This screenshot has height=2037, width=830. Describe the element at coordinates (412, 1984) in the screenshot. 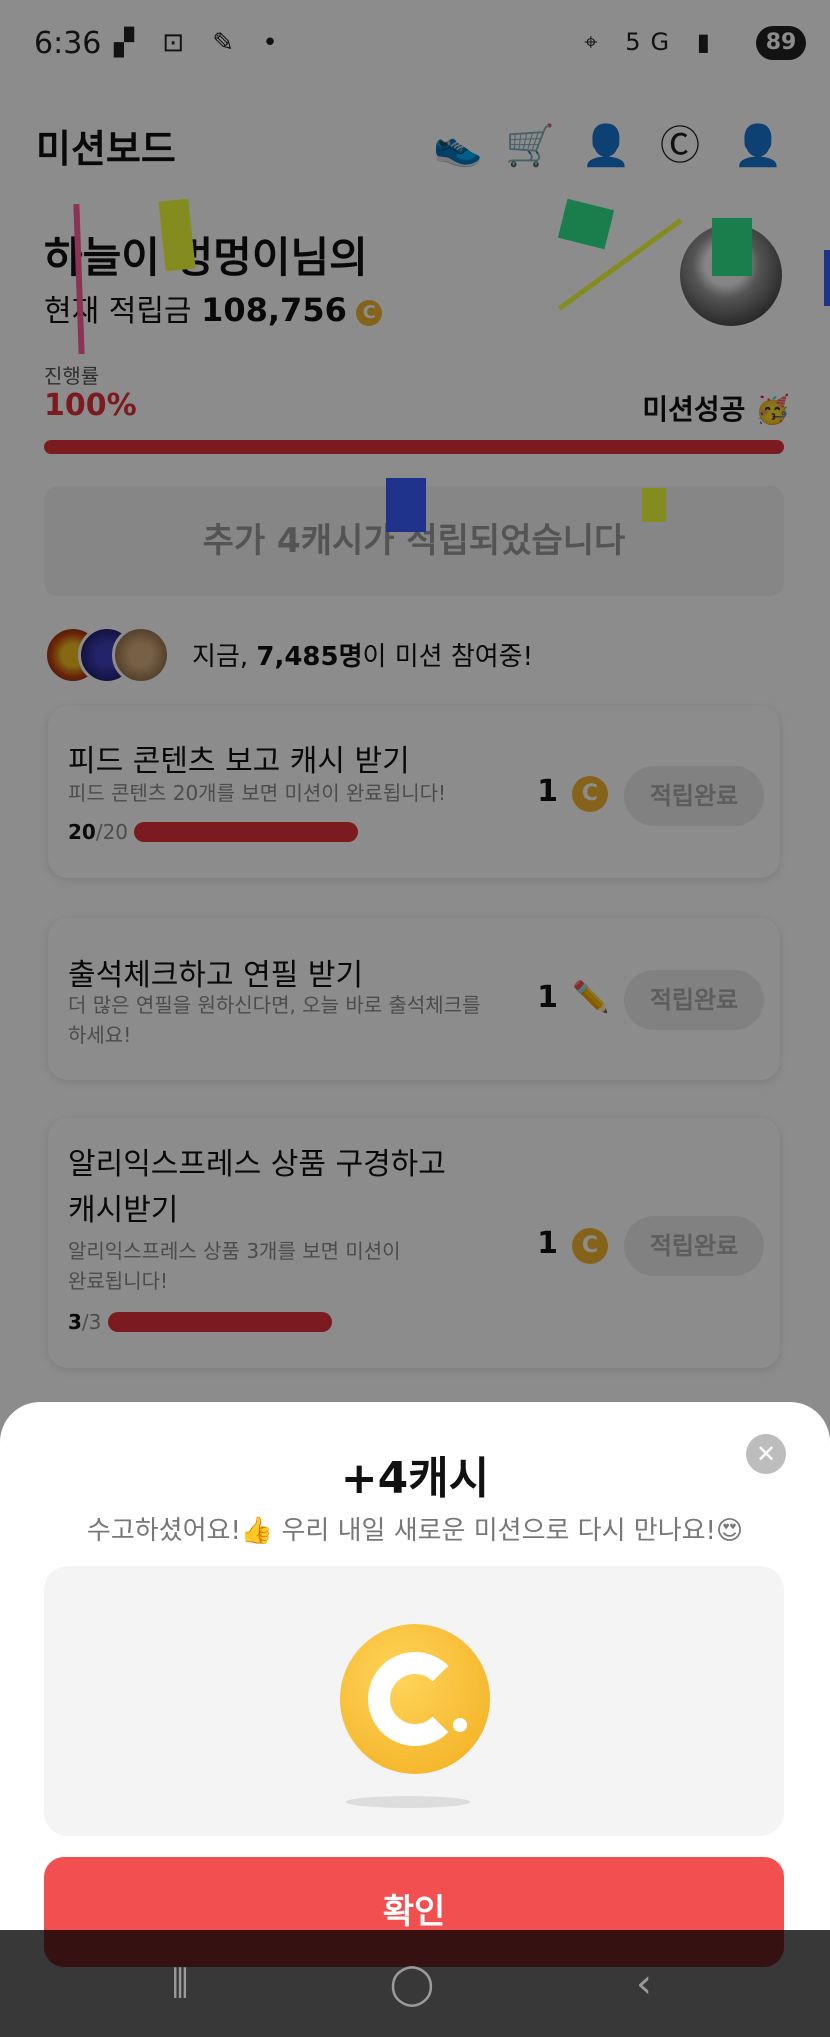

I see `home-icon: ◯` at that location.